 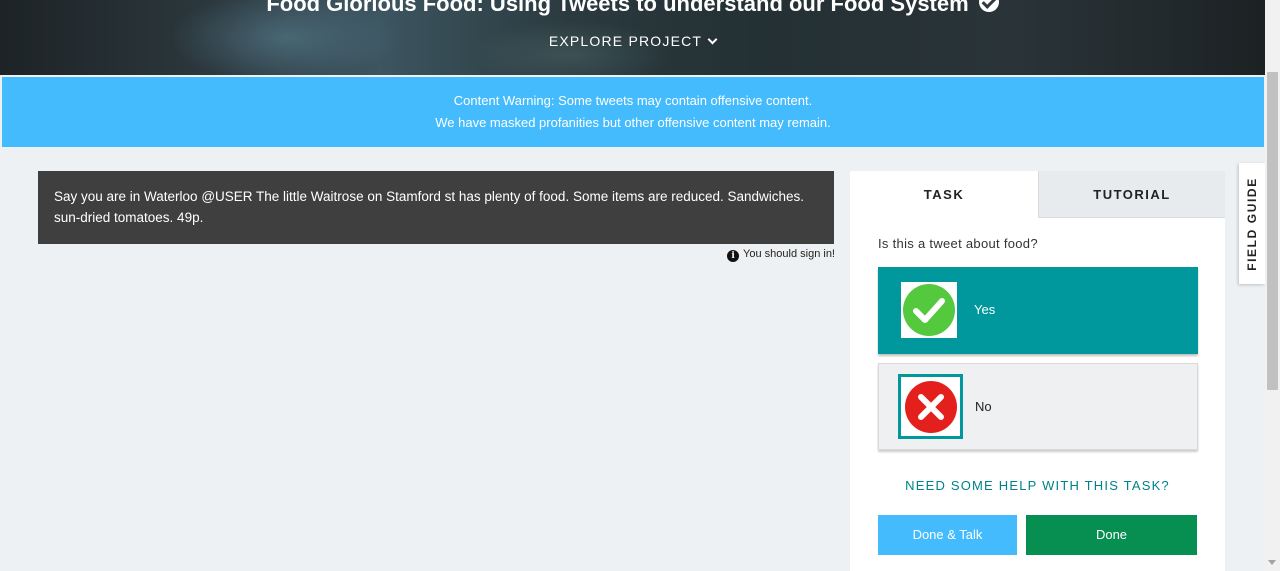 I want to click on field-guide-label: FIELD GUIDE, so click(x=1252, y=223).